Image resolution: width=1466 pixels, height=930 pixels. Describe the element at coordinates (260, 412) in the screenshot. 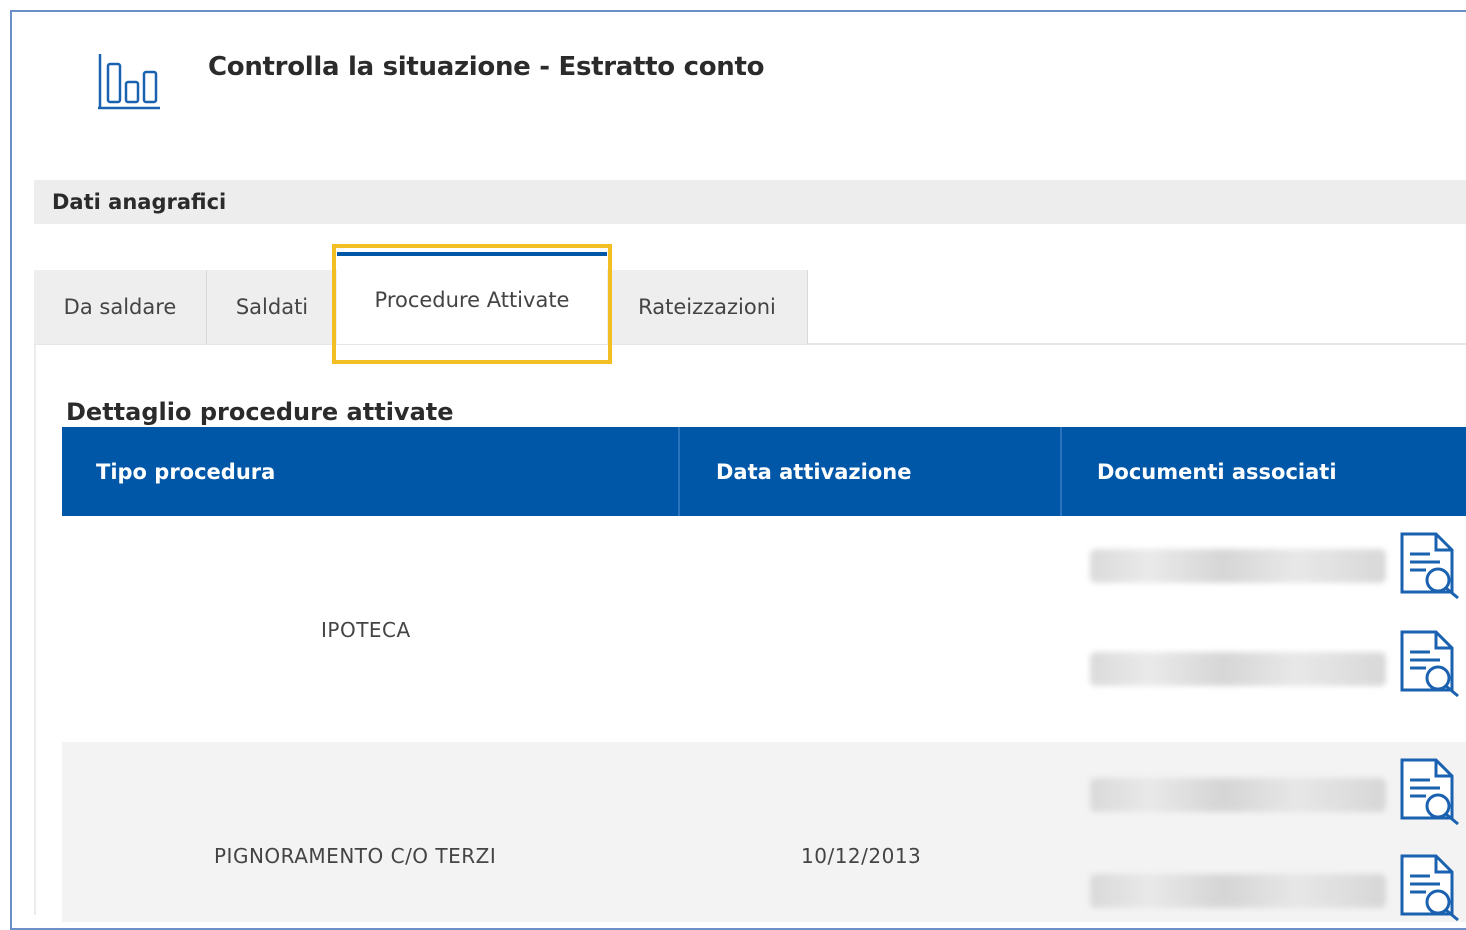

I see `detail-title: Dettaglio procedure attivate` at that location.